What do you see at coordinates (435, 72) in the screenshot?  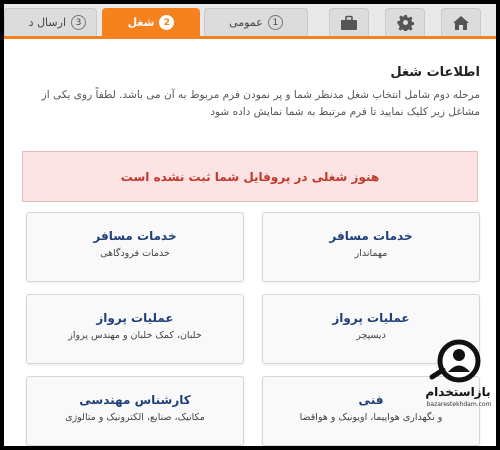 I see `section-title: اطلاعات شغل` at bounding box center [435, 72].